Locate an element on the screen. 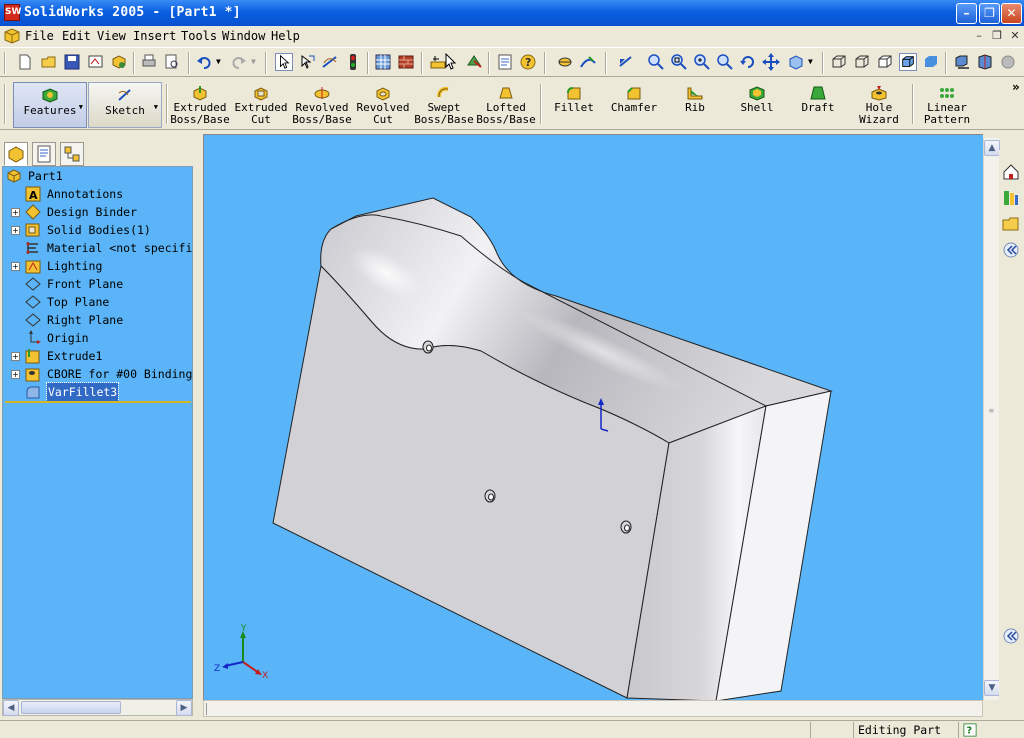  section-view-icon is located at coordinates (985, 62).